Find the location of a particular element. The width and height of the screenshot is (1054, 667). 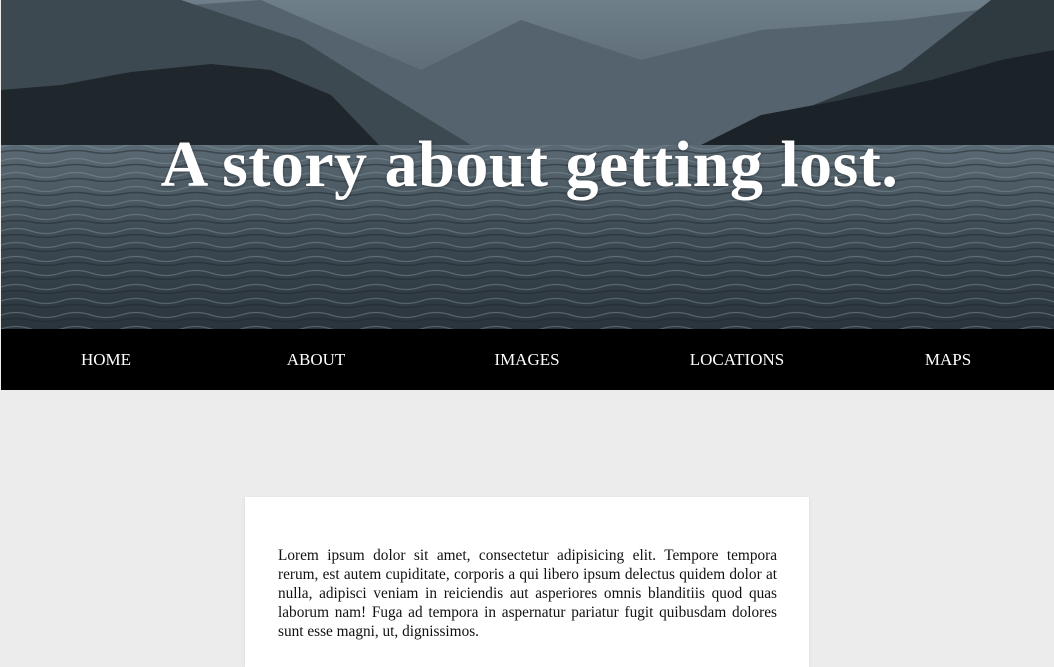

main-navigation: HOME ABOUT IMAGES LOCATIONS MAPS is located at coordinates (527, 359).